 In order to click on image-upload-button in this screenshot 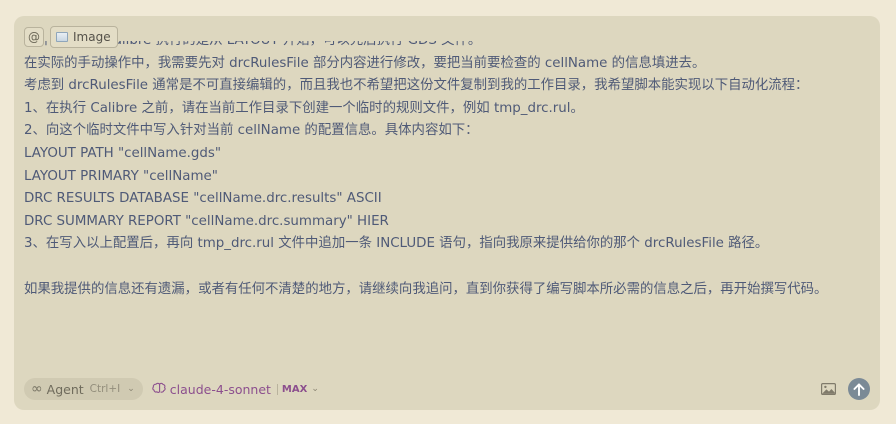, I will do `click(828, 389)`.